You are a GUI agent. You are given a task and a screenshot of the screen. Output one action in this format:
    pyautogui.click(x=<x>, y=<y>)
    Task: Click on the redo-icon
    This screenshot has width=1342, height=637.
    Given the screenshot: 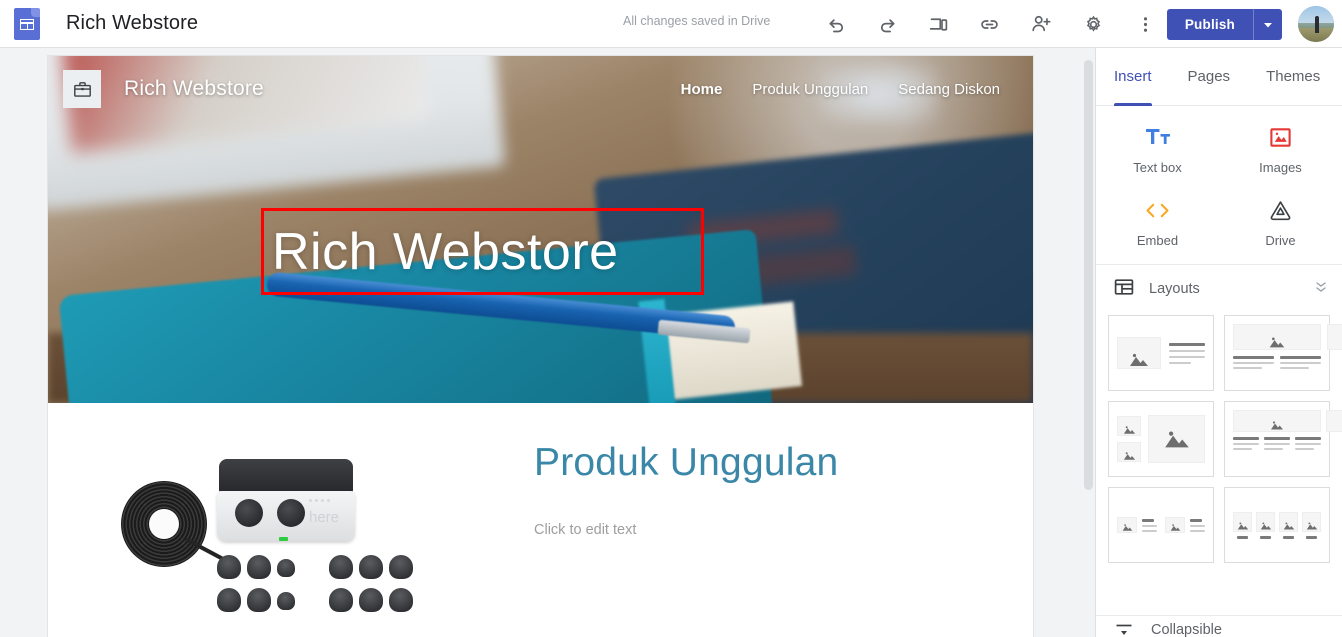 What is the action you would take?
    pyautogui.click(x=887, y=24)
    